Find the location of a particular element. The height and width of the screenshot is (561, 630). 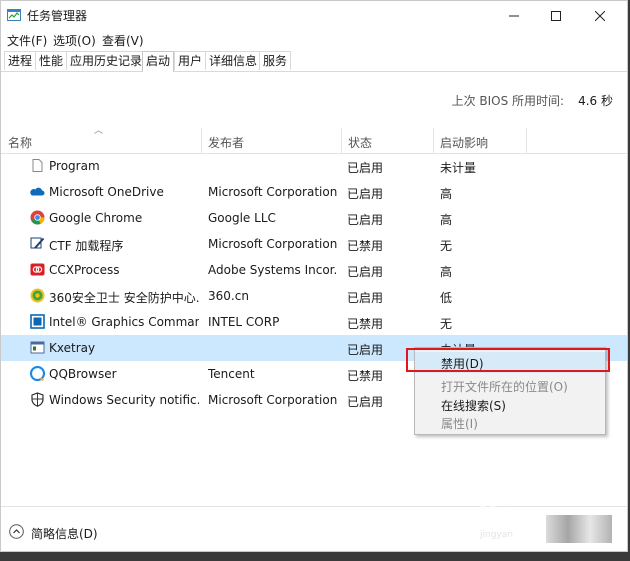

chevron-up-circle-icon is located at coordinates (16, 531).